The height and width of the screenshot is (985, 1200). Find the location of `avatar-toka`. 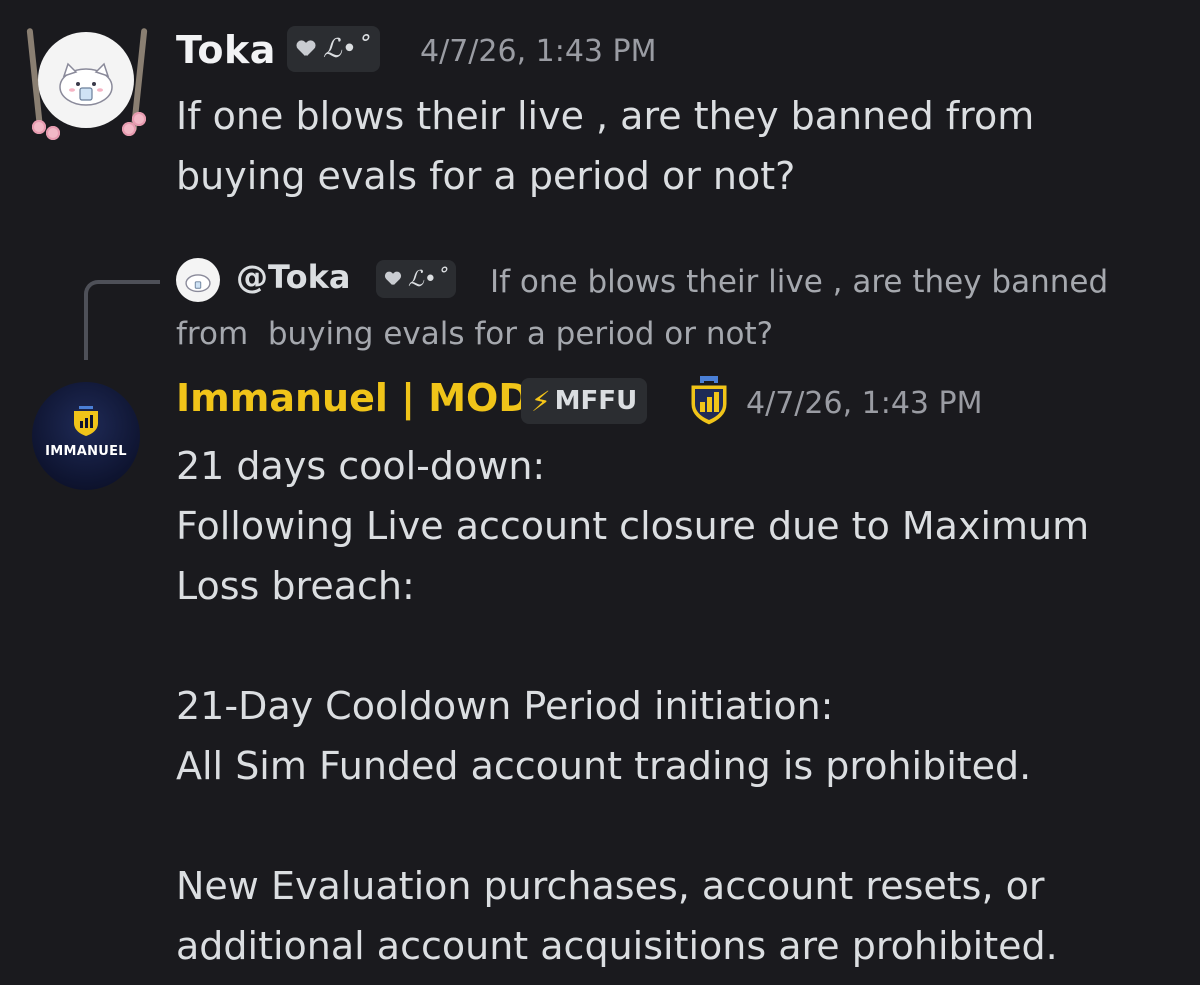

avatar-toka is located at coordinates (87, 81).